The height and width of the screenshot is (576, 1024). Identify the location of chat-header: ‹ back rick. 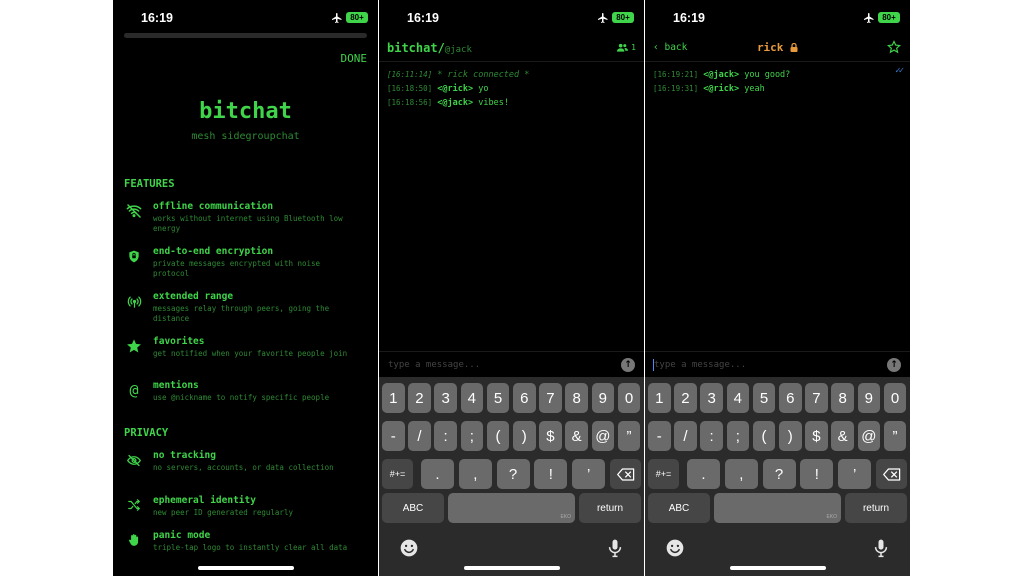
(777, 50).